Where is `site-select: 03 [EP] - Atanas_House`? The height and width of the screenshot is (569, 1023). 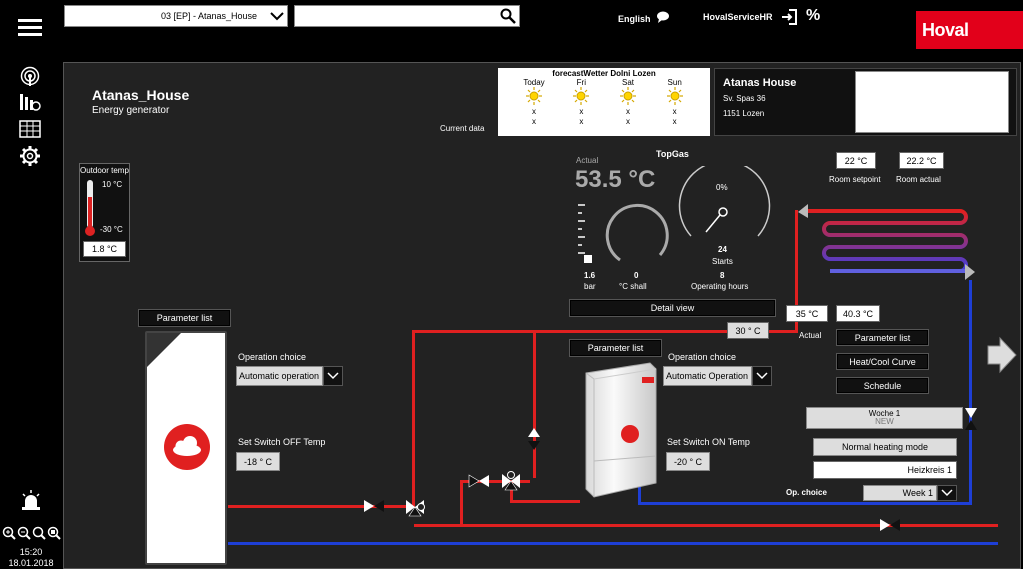
site-select: 03 [EP] - Atanas_House is located at coordinates (176, 16).